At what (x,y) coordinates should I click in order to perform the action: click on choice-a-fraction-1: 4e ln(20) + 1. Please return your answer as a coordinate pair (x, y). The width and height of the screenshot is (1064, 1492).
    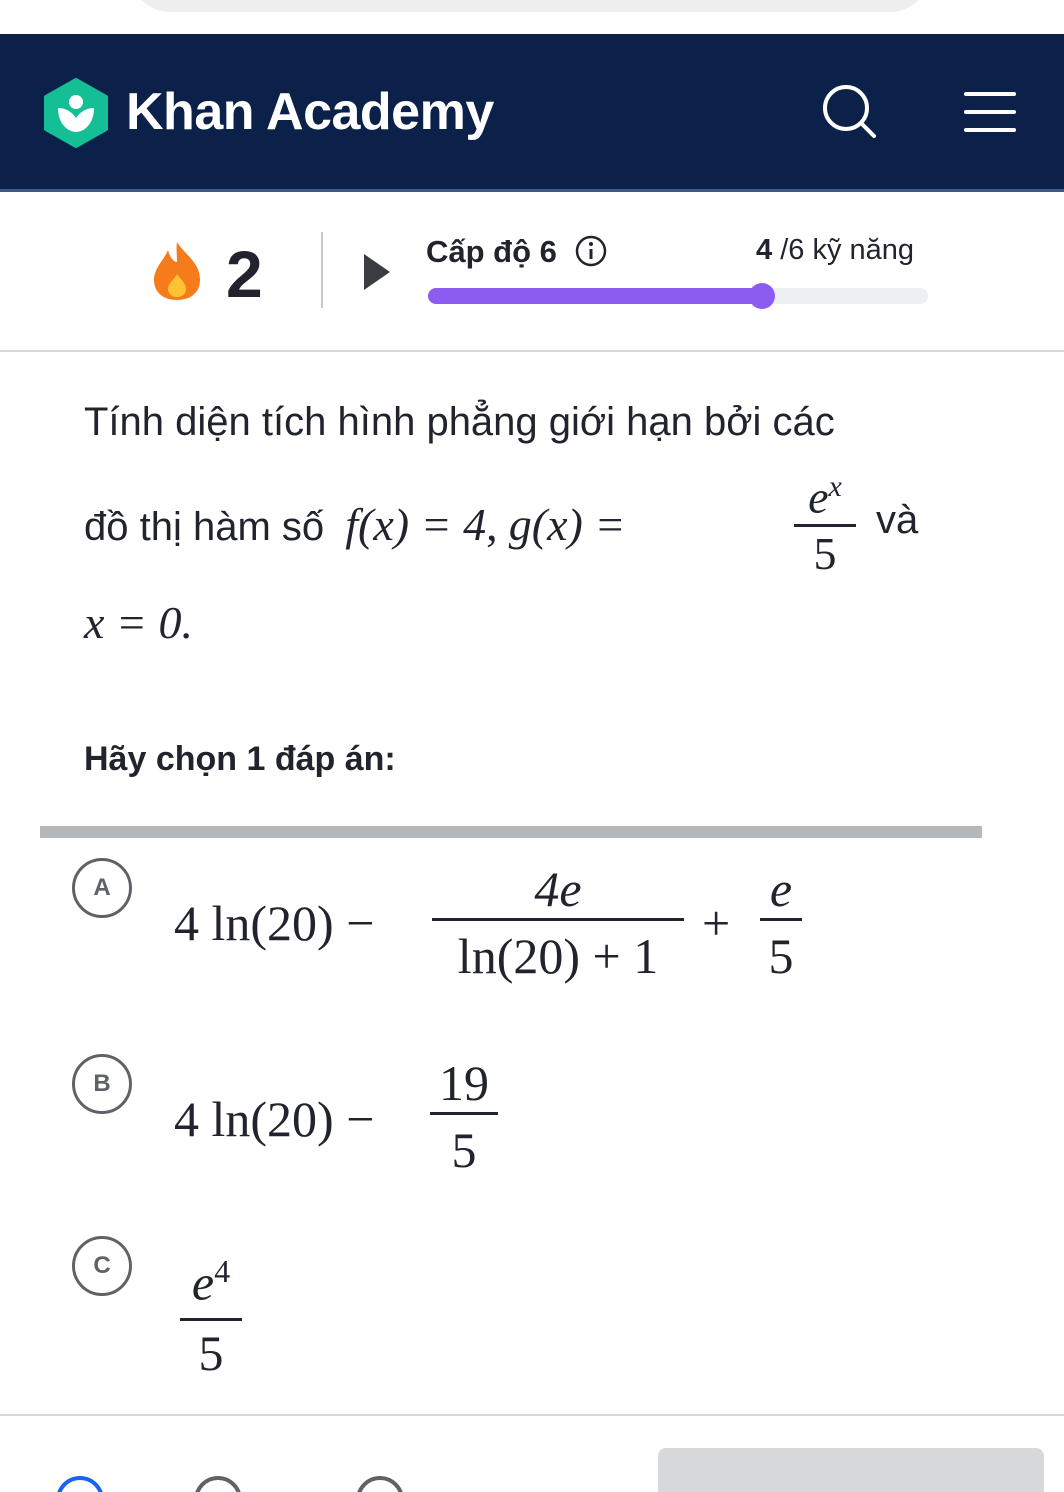
    Looking at the image, I should click on (558, 925).